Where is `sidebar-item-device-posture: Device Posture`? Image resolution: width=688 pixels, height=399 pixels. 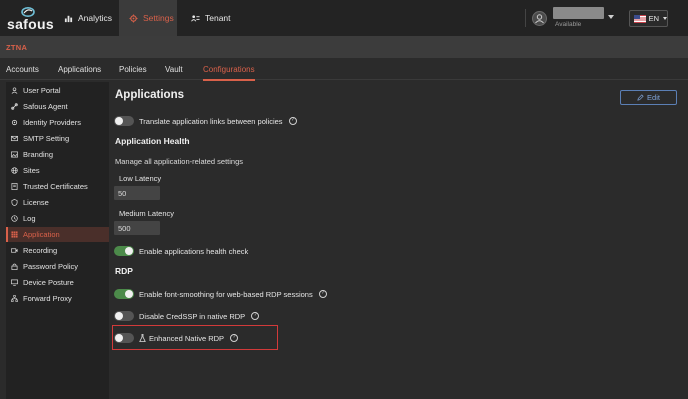
sidebar-item-device-posture: Device Posture is located at coordinates (57, 282).